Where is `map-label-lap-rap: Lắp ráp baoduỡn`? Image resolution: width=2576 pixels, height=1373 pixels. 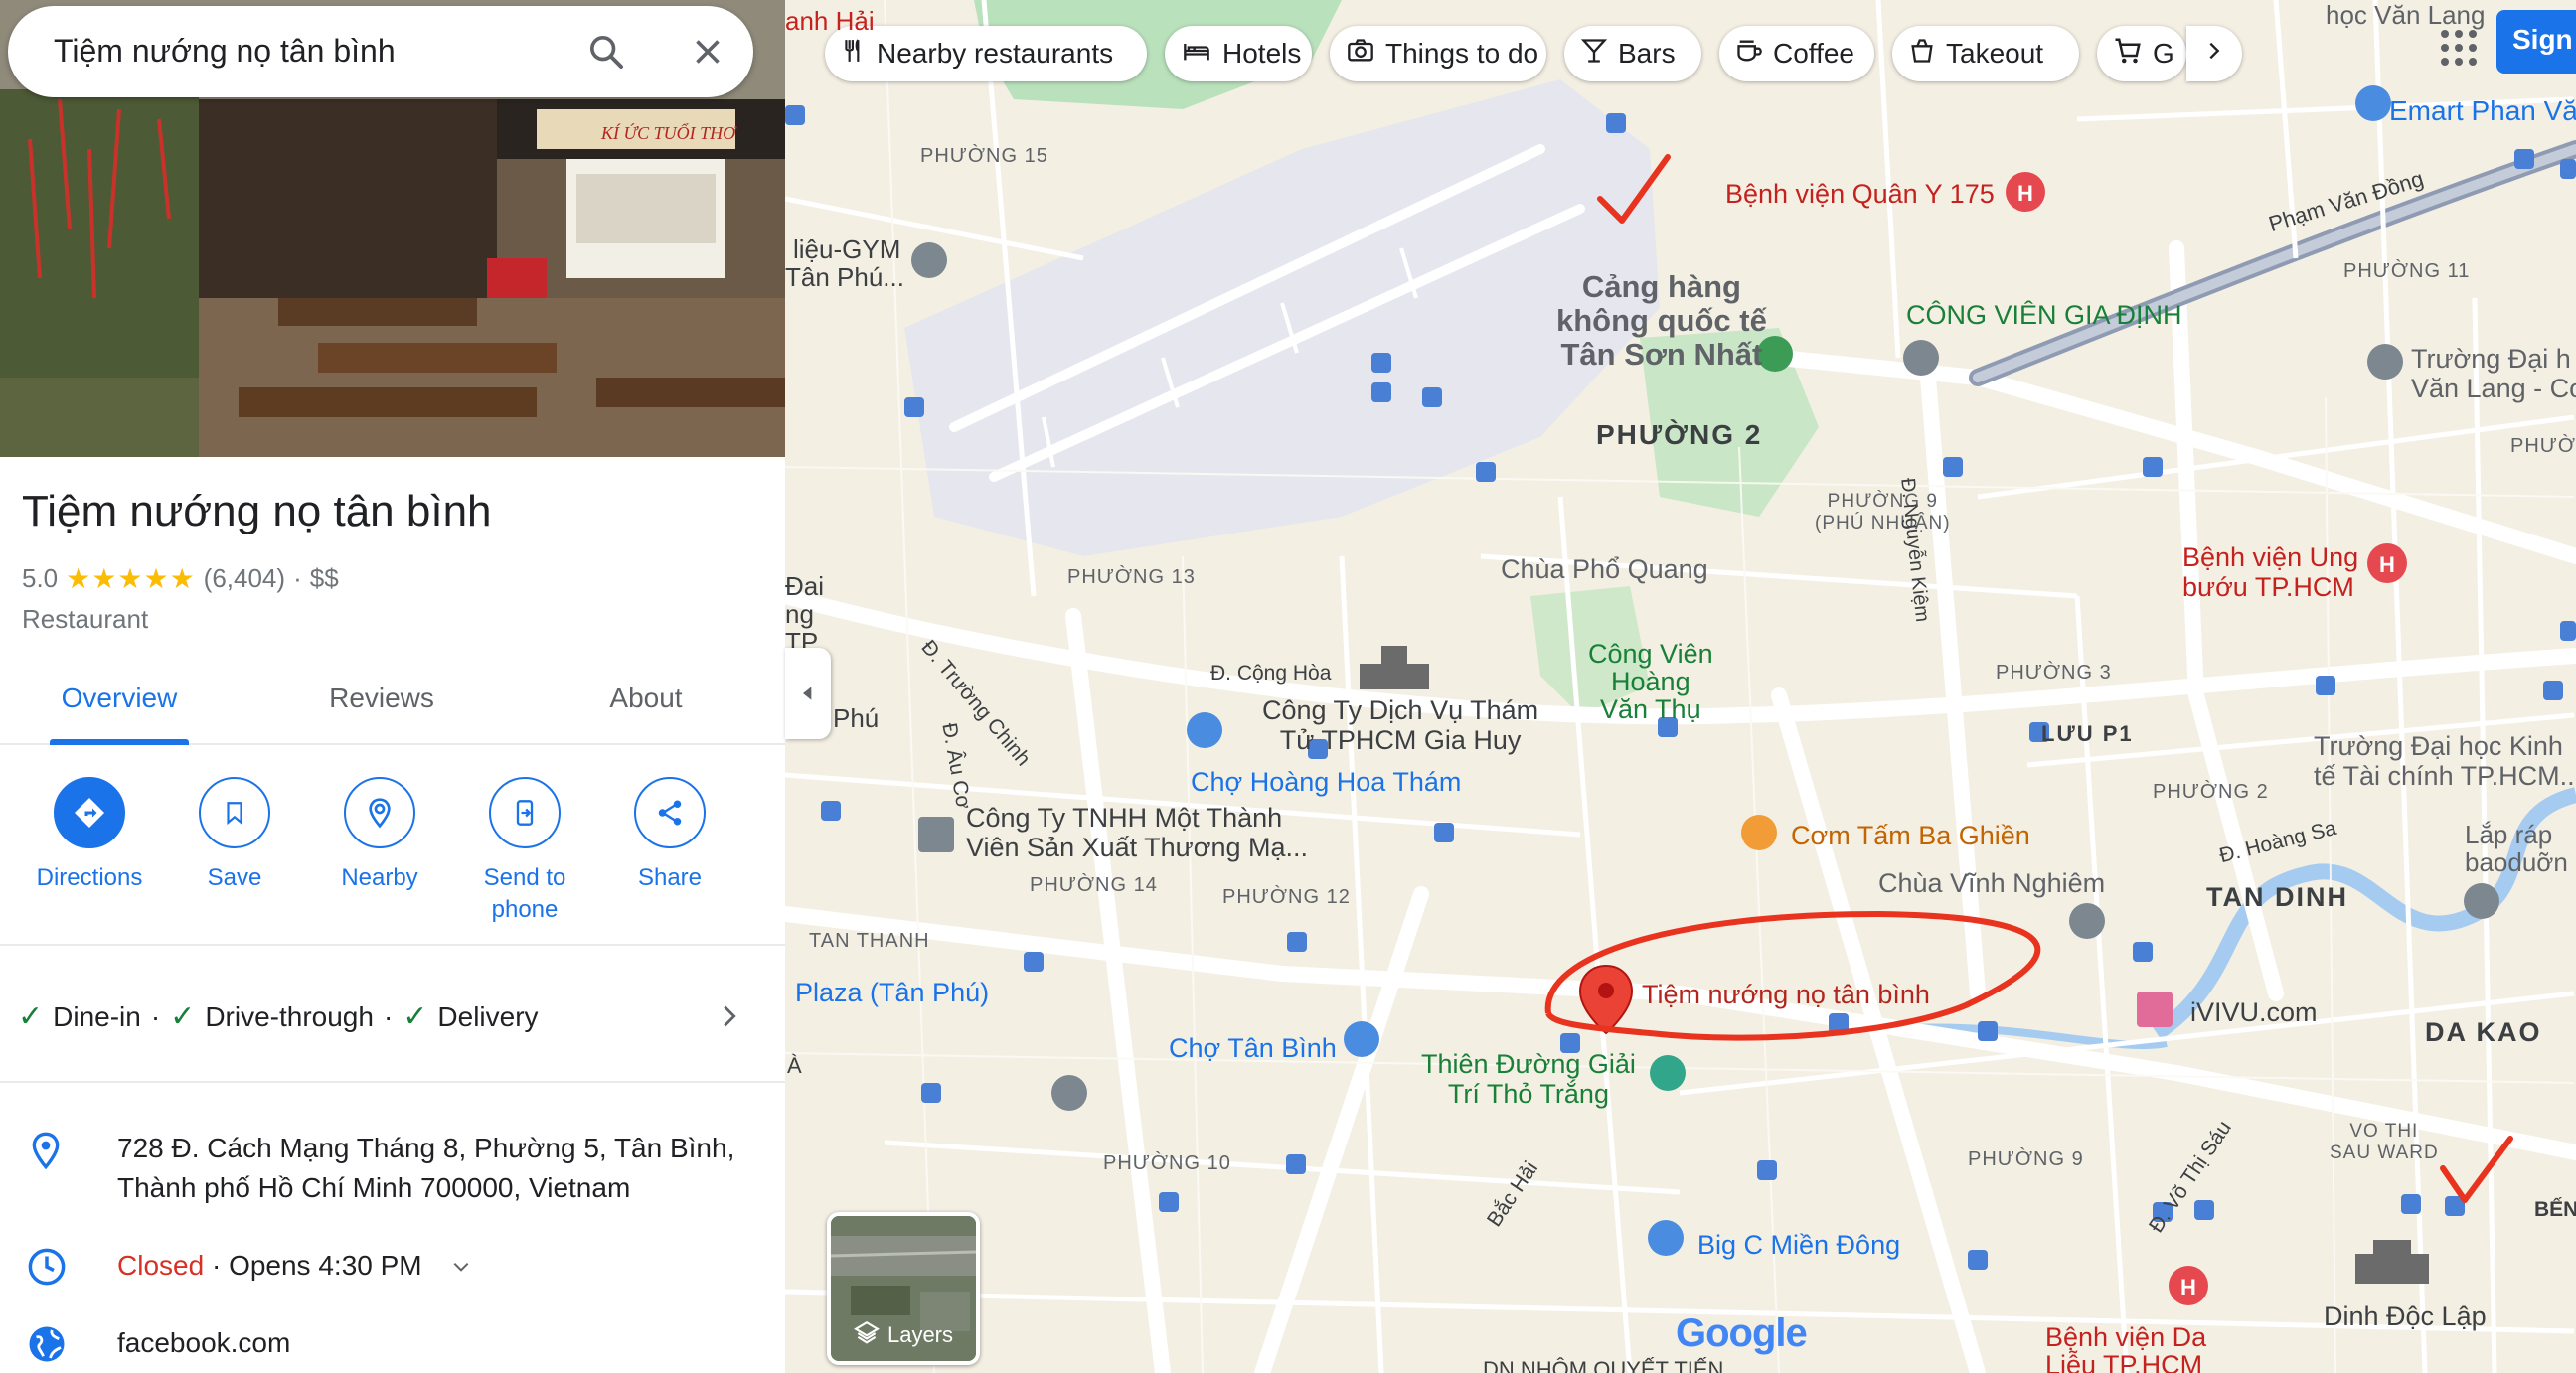 map-label-lap-rap: Lắp ráp baoduỡn is located at coordinates (2516, 849).